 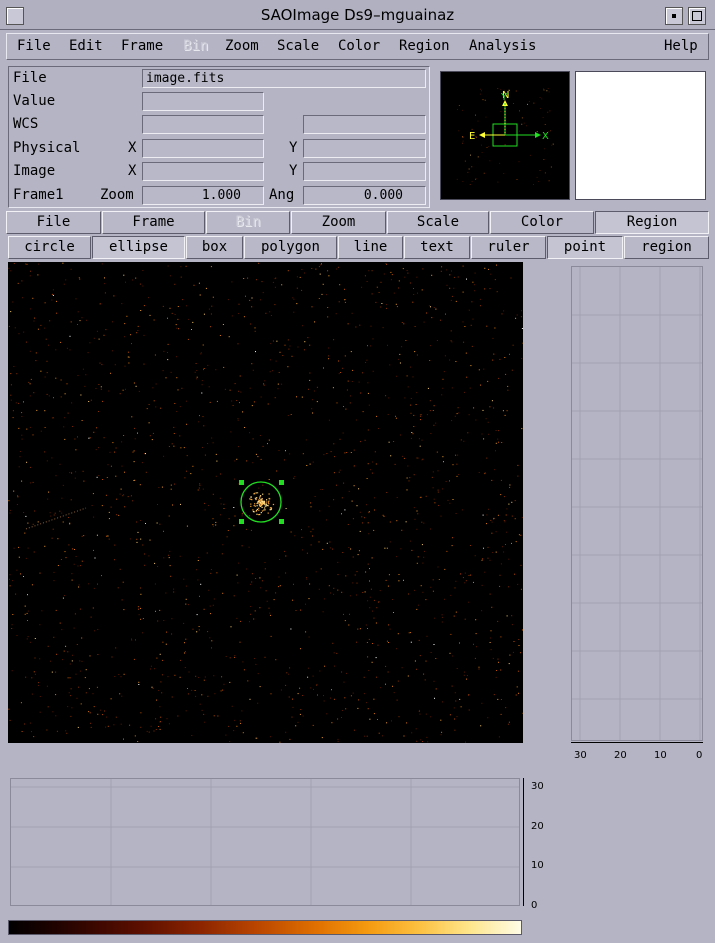 What do you see at coordinates (652, 222) in the screenshot?
I see `button-region: Region` at bounding box center [652, 222].